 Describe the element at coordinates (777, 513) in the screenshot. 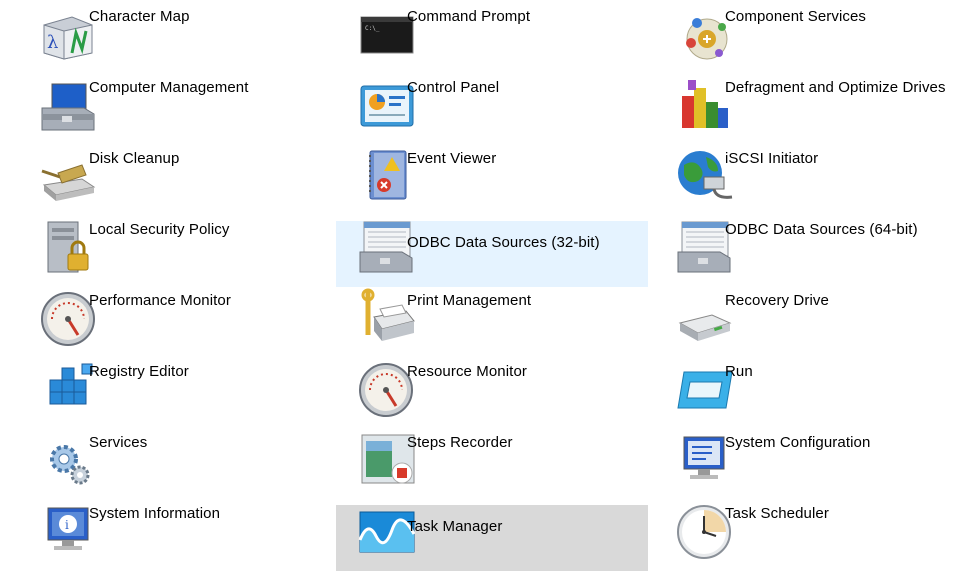

I see `tool-label: Task Scheduler` at that location.